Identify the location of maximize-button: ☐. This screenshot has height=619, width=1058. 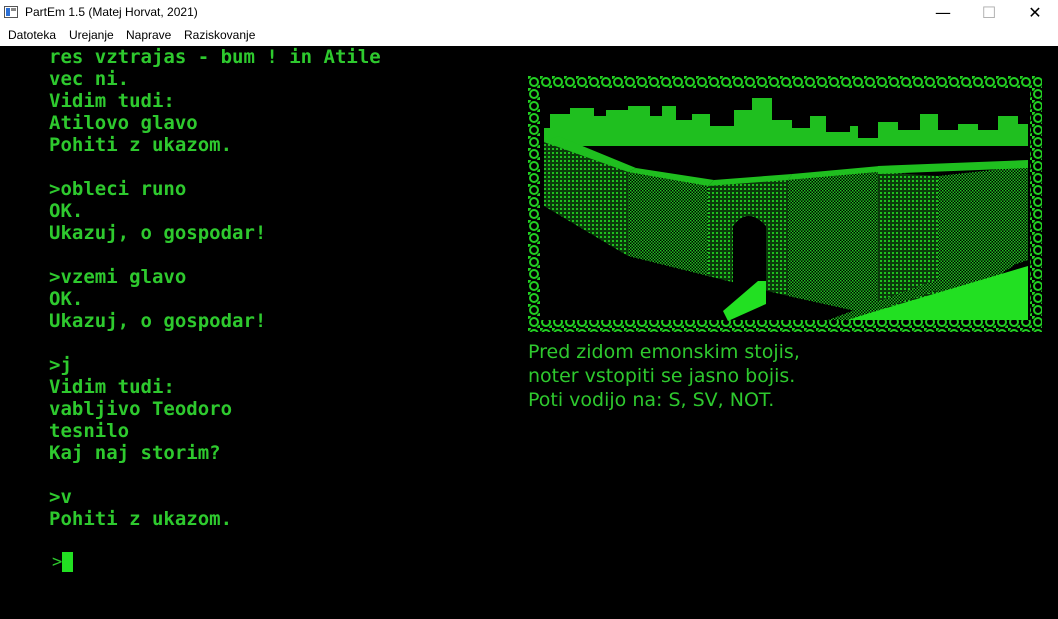
(989, 13).